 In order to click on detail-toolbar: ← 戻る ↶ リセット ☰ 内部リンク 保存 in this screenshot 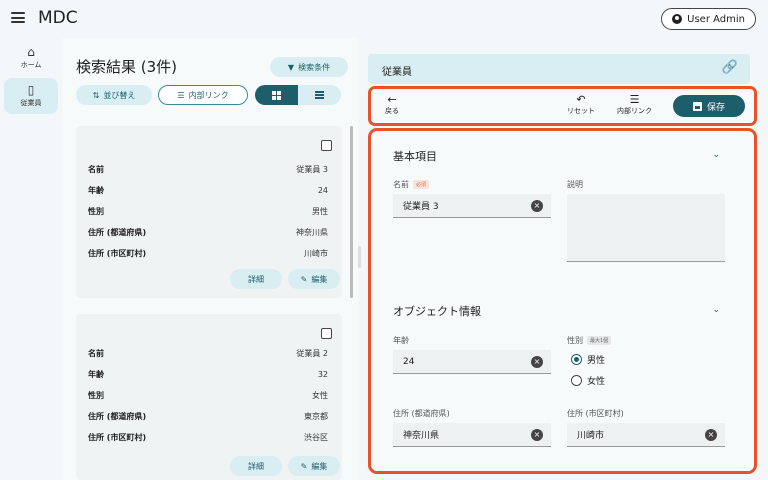, I will do `click(562, 106)`.